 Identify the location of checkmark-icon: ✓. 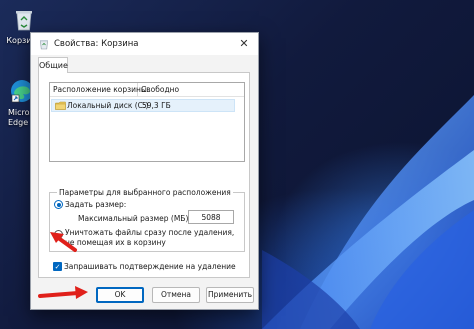
(57, 267).